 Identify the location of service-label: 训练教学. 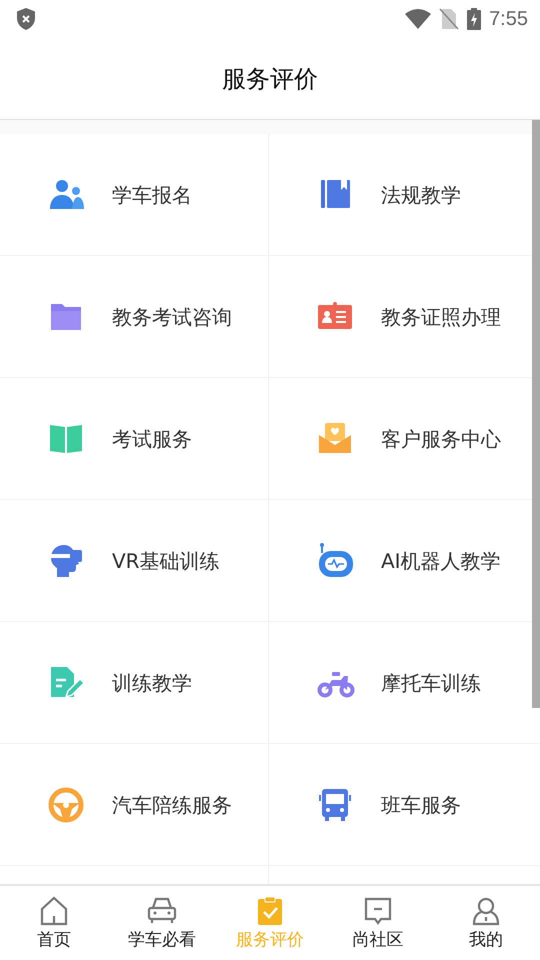
(152, 683).